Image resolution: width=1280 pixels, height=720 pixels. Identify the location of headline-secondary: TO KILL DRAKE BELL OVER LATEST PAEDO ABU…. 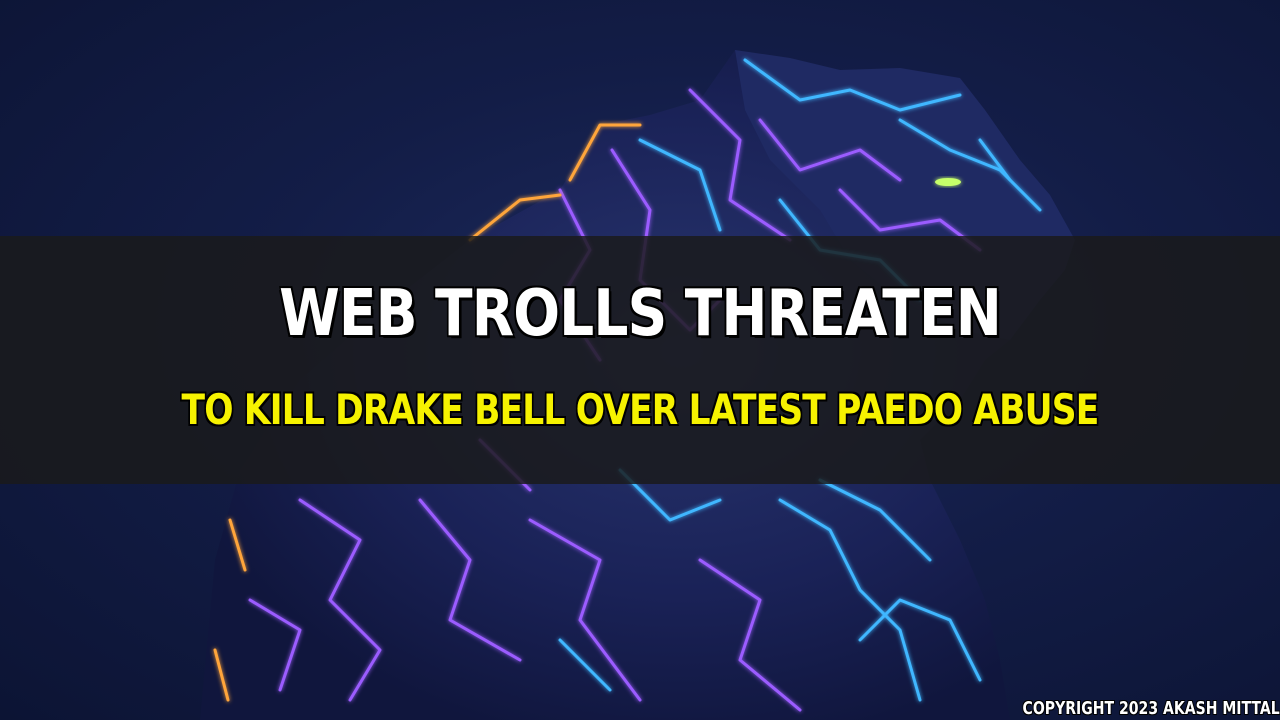
(640, 409).